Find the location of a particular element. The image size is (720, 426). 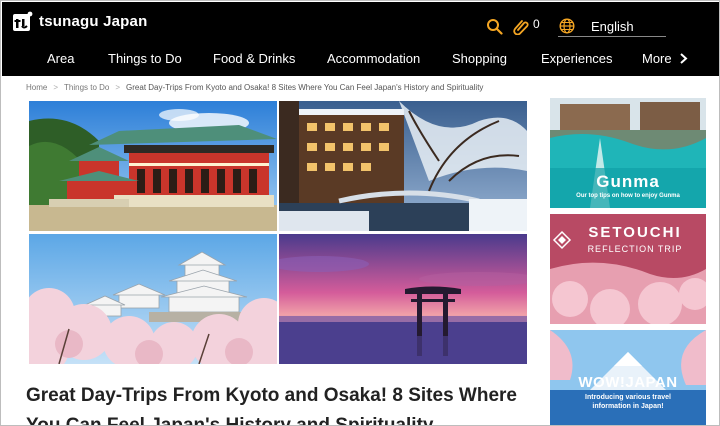

banner-wowjapan-tagline-2: information in Japan! is located at coordinates (628, 406).